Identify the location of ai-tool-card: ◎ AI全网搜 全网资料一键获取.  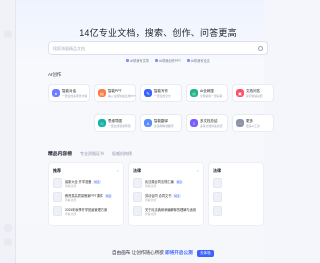
(207, 93).